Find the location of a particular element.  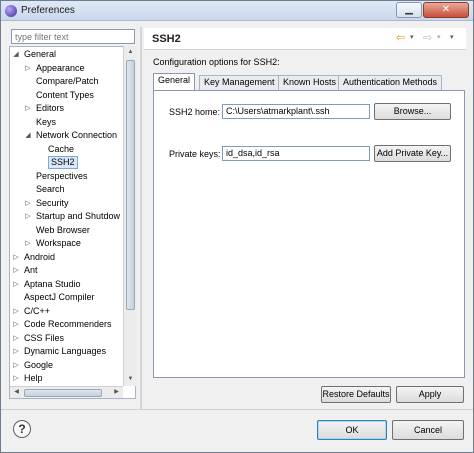

tree-item-label: Compare/Patch is located at coordinates (67, 81).